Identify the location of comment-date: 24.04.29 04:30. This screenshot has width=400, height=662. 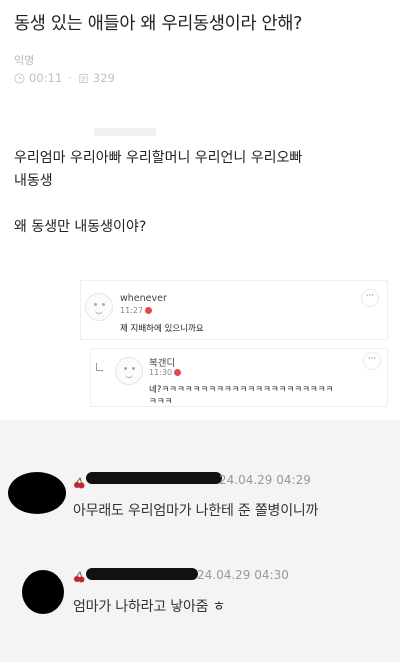
(243, 575).